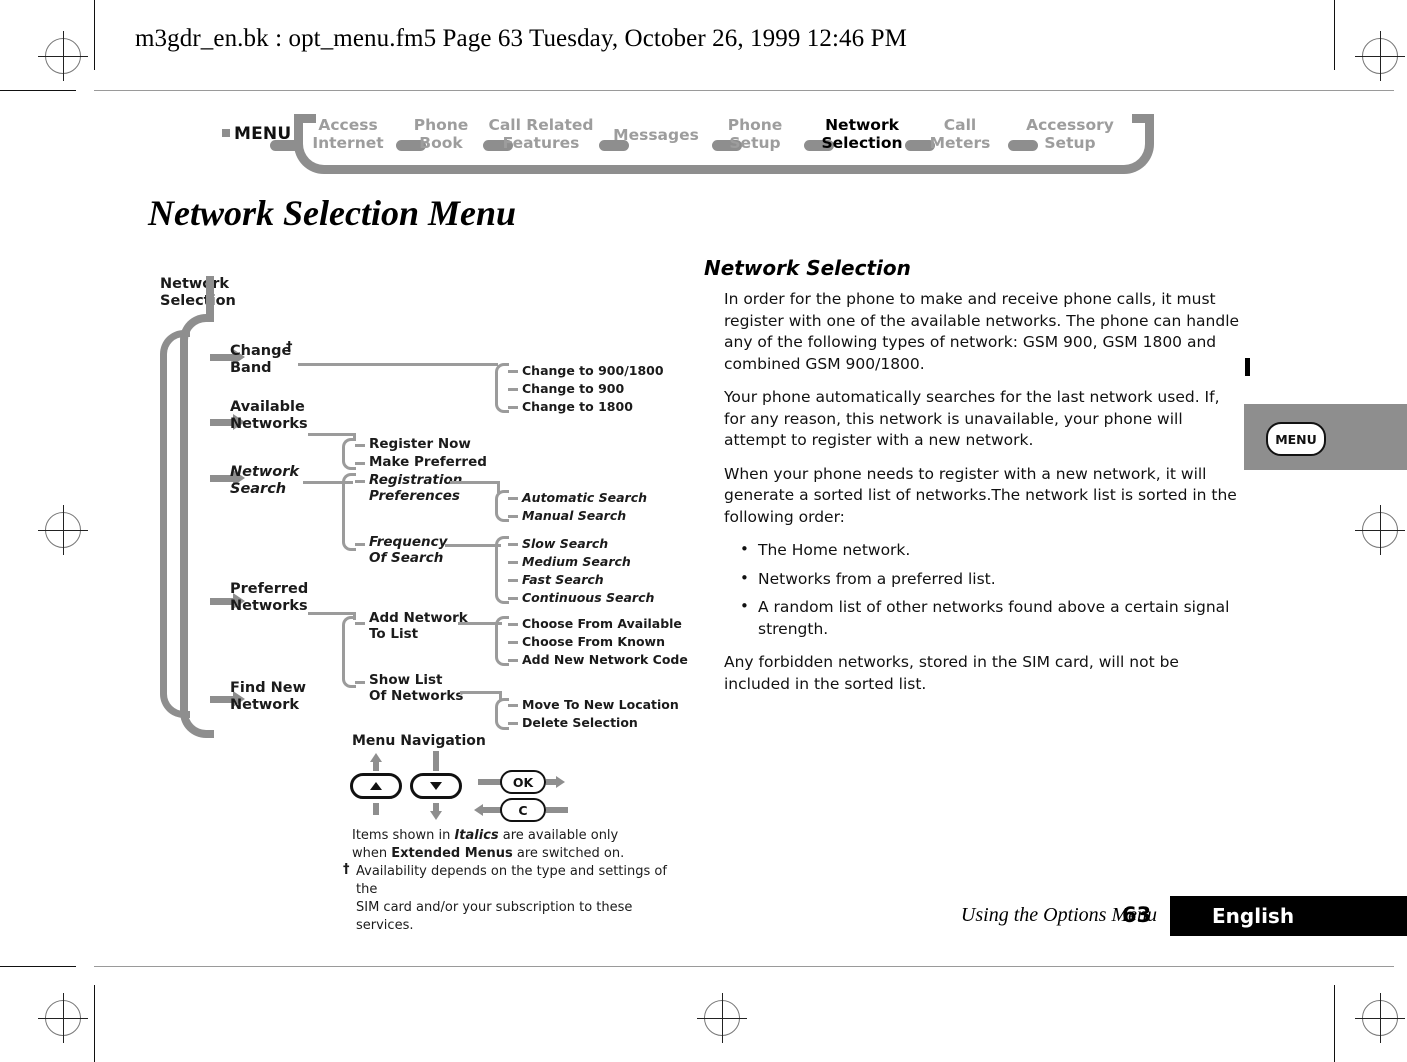 The width and height of the screenshot is (1407, 1062). Describe the element at coordinates (198, 292) in the screenshot. I see `diagram-root-label: Network Selection` at that location.